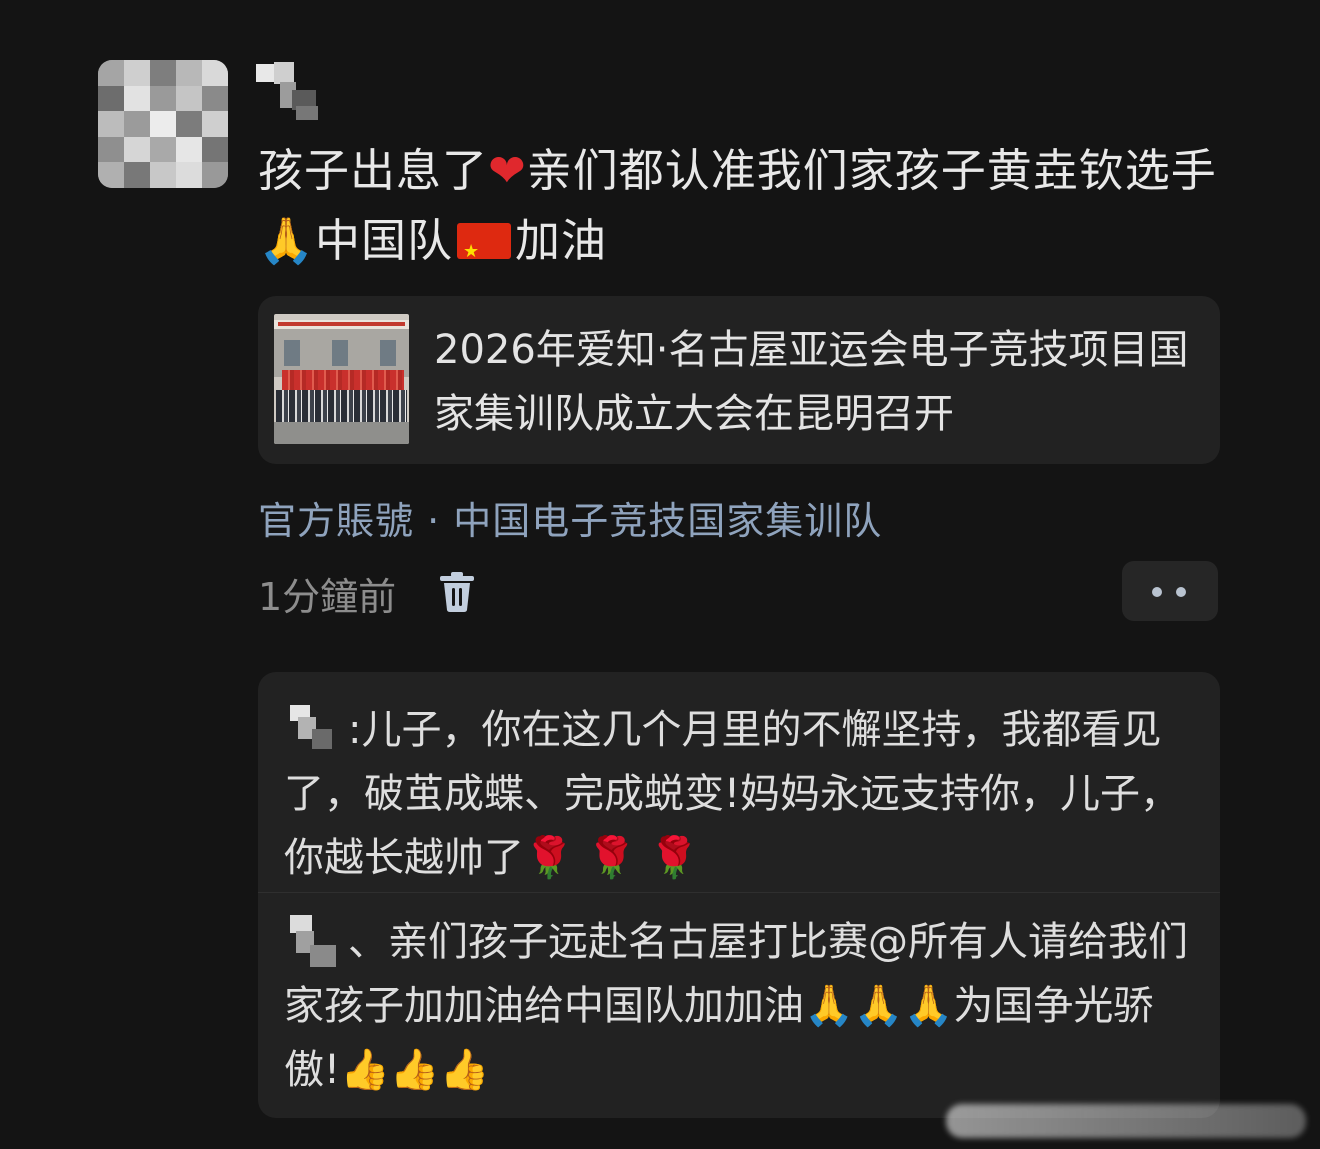 The height and width of the screenshot is (1149, 1320). I want to click on post-text: 孩子出息了❤亲们都认准我们家孩子黄垚钦选手 🙏中国队 加油, so click(738, 211).